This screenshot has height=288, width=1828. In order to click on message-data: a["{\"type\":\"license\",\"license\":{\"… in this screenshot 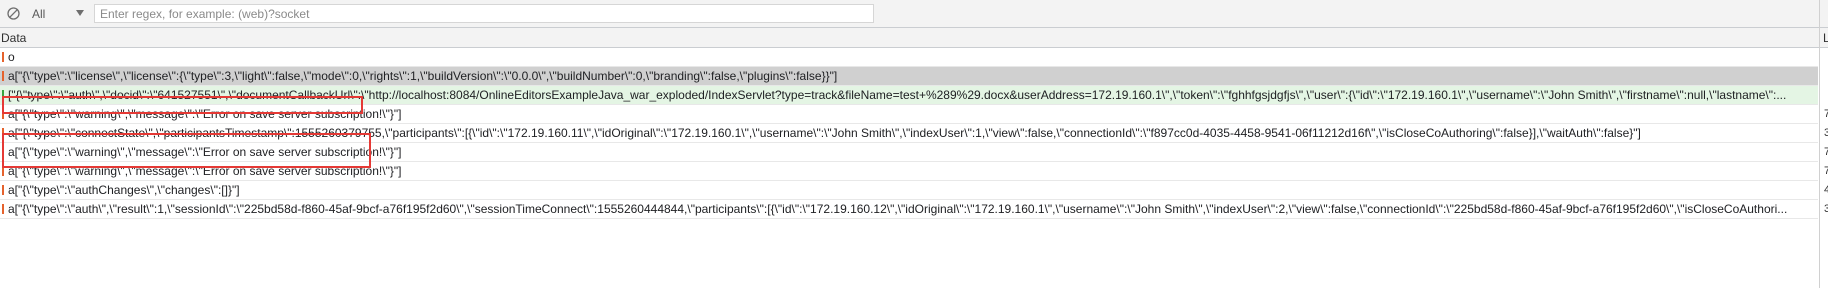, I will do `click(423, 76)`.